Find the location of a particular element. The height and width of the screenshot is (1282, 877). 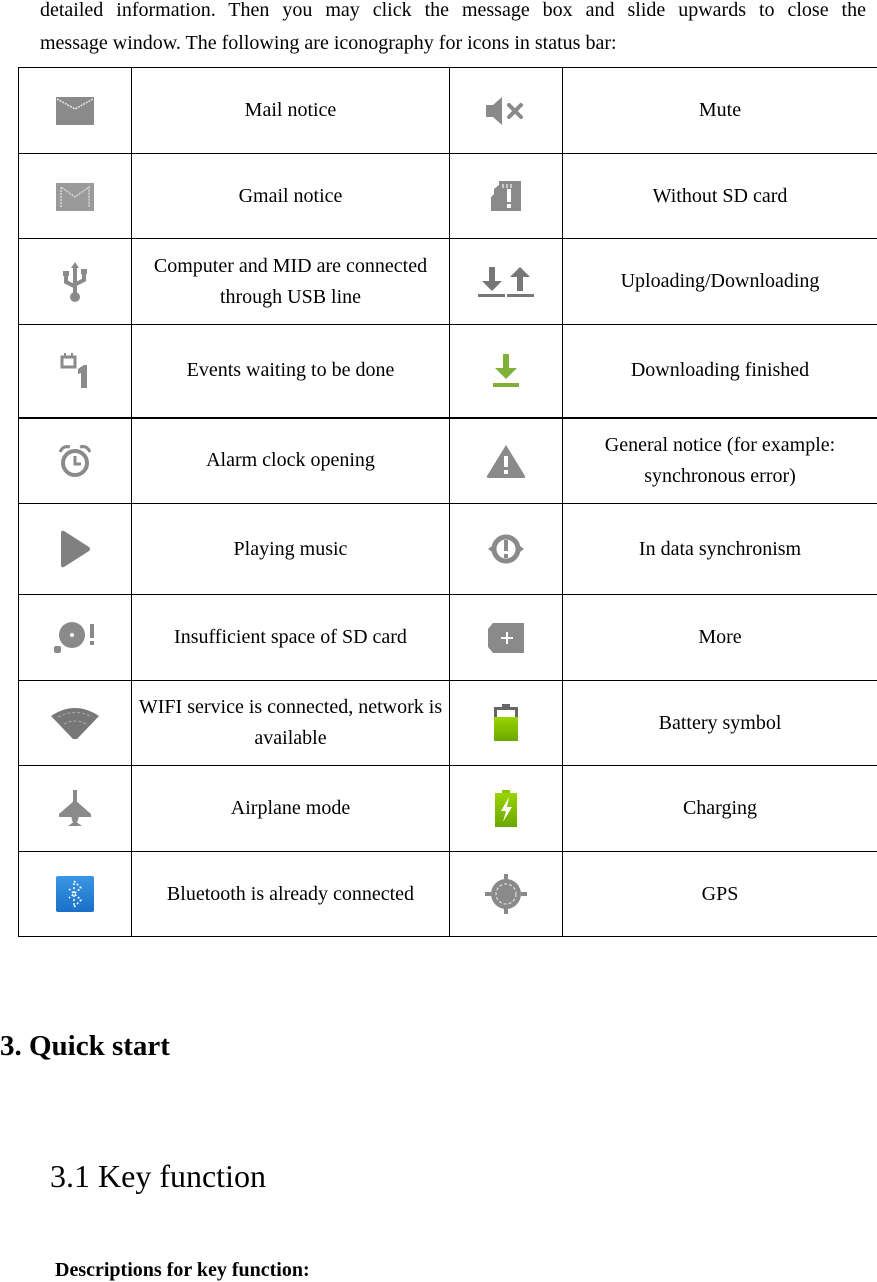

bluetooth-icon is located at coordinates (75, 894).